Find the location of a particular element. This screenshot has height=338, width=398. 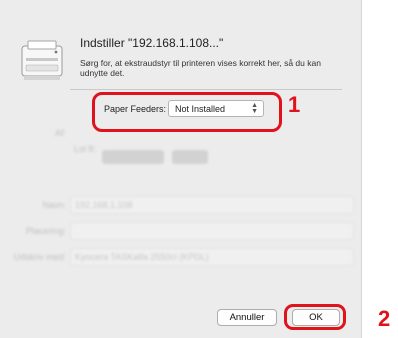

bg-row-name: Navn: 192.168.1.108 is located at coordinates (181, 206).